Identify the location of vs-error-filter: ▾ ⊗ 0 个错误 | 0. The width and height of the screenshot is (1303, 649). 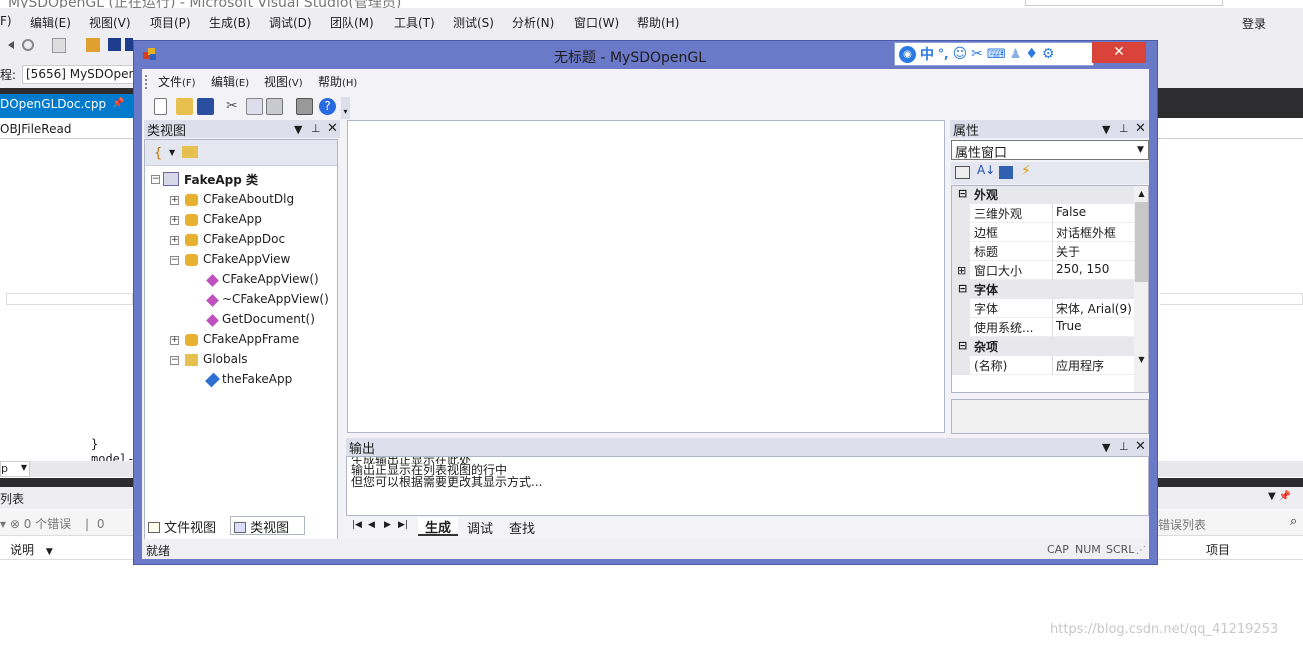
(52, 523).